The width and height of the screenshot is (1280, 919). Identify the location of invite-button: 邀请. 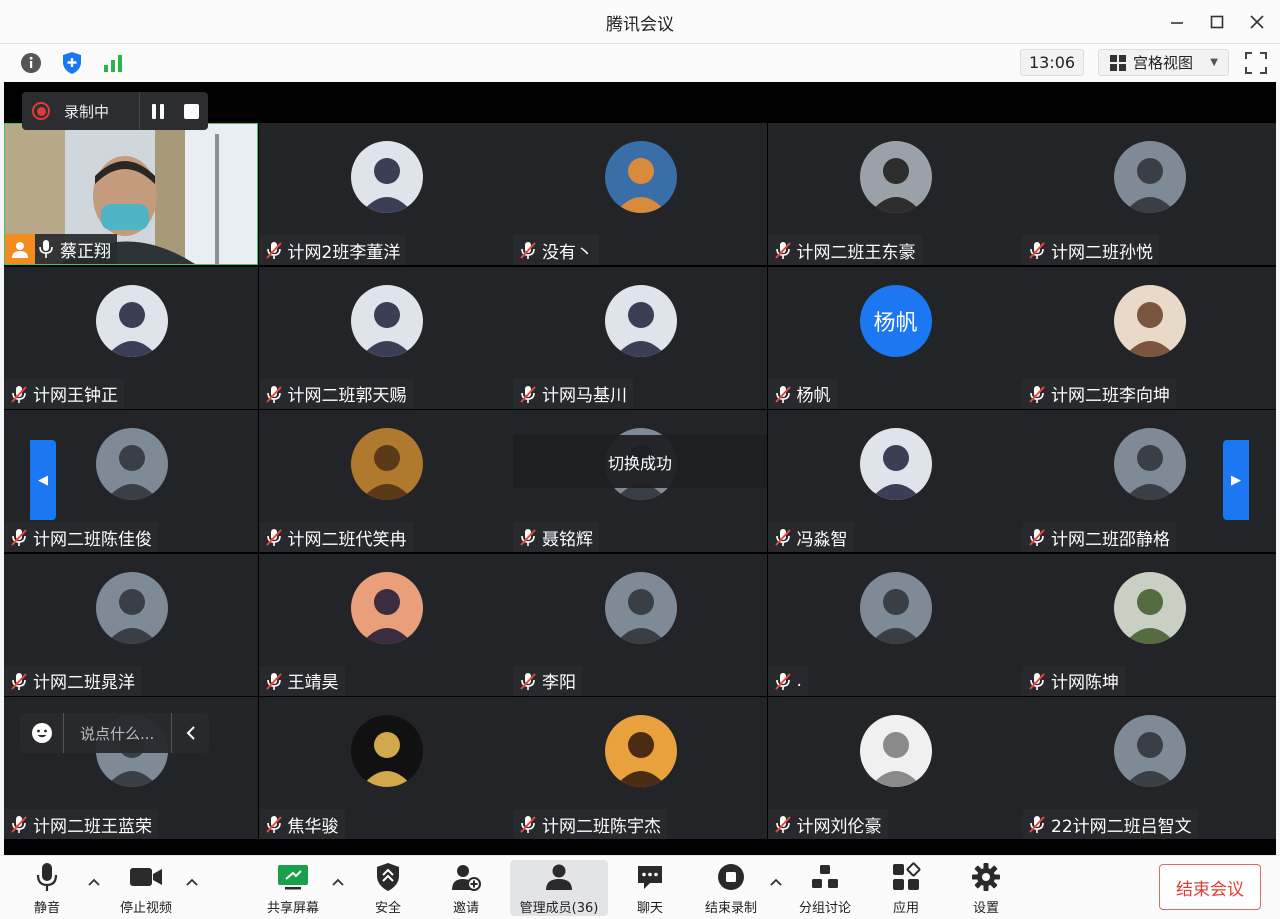
(466, 888).